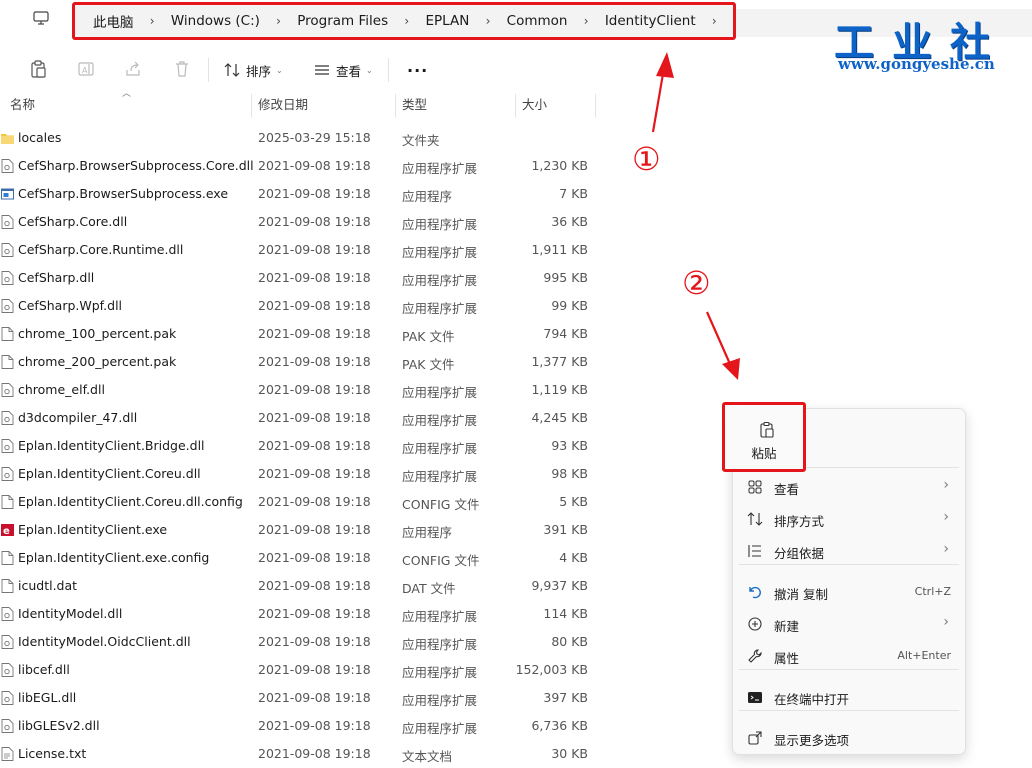 This screenshot has height=768, width=1032. I want to click on file-row: CefSharp.dll 2021-09-08 19:18 应用程序扩展 995 KB, so click(305, 278).